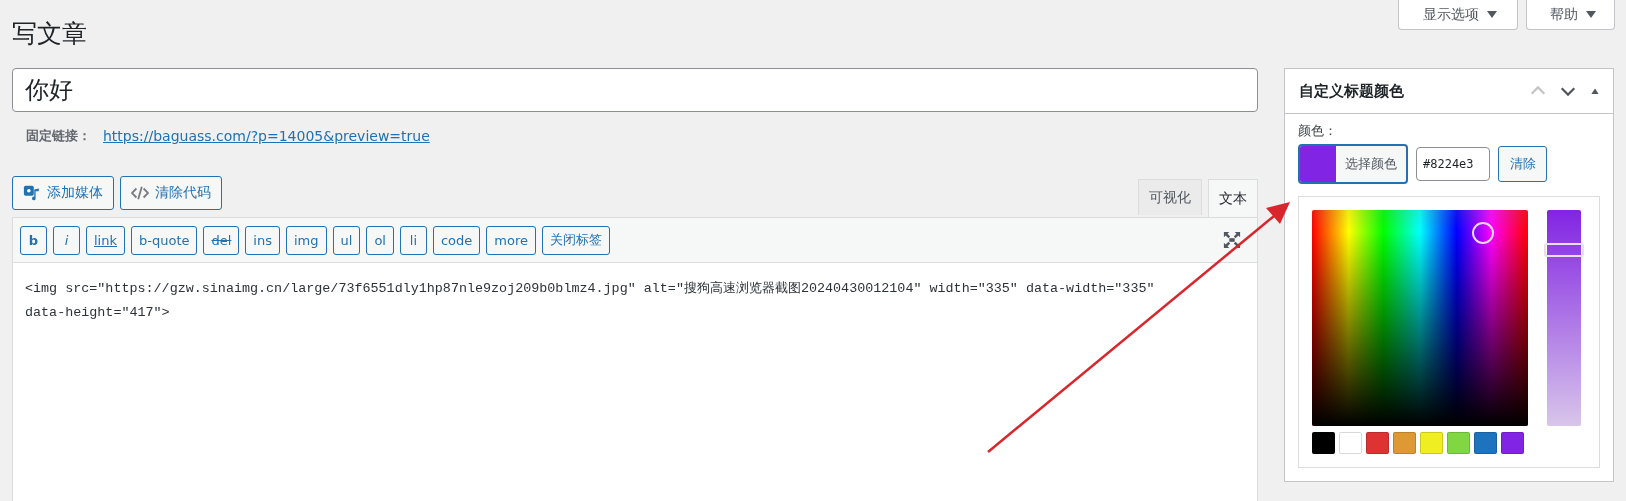 Image resolution: width=1626 pixels, height=501 pixels. Describe the element at coordinates (346, 240) in the screenshot. I see `quicktag-button: ul` at that location.